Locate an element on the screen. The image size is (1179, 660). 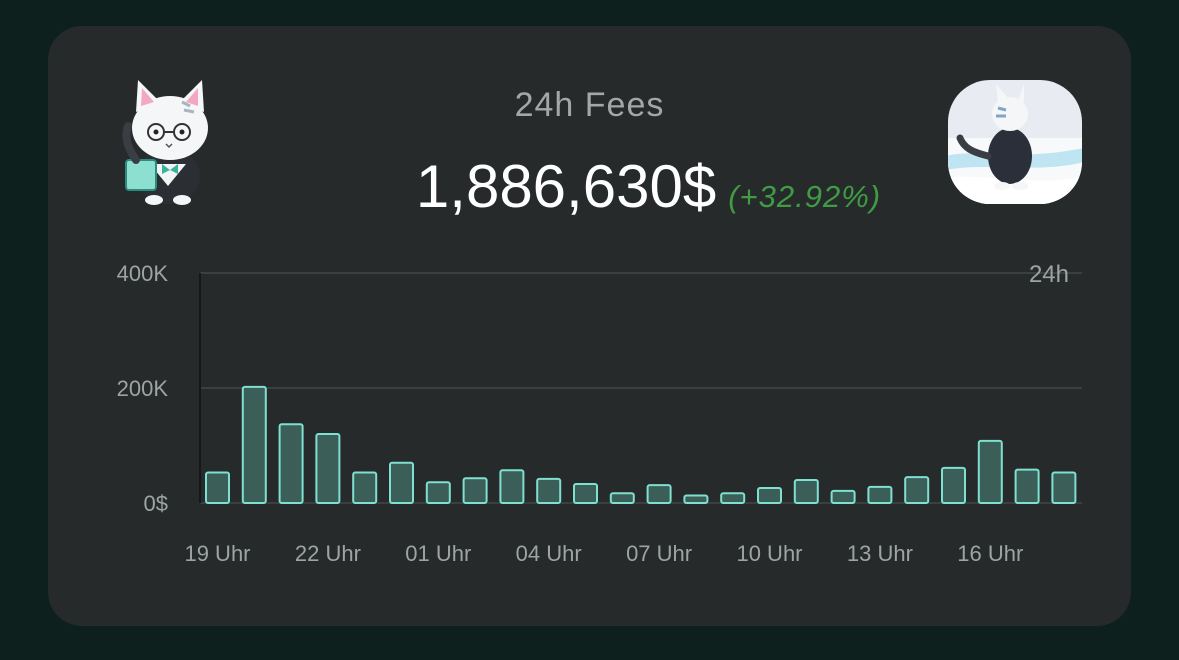
bars is located at coordinates (641, 445).